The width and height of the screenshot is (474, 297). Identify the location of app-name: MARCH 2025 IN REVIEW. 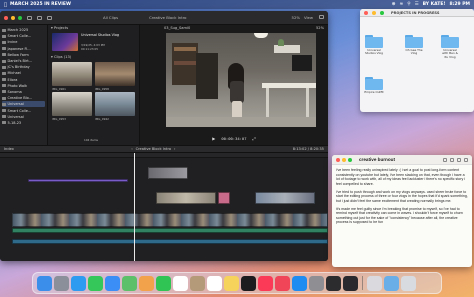
(40, 4).